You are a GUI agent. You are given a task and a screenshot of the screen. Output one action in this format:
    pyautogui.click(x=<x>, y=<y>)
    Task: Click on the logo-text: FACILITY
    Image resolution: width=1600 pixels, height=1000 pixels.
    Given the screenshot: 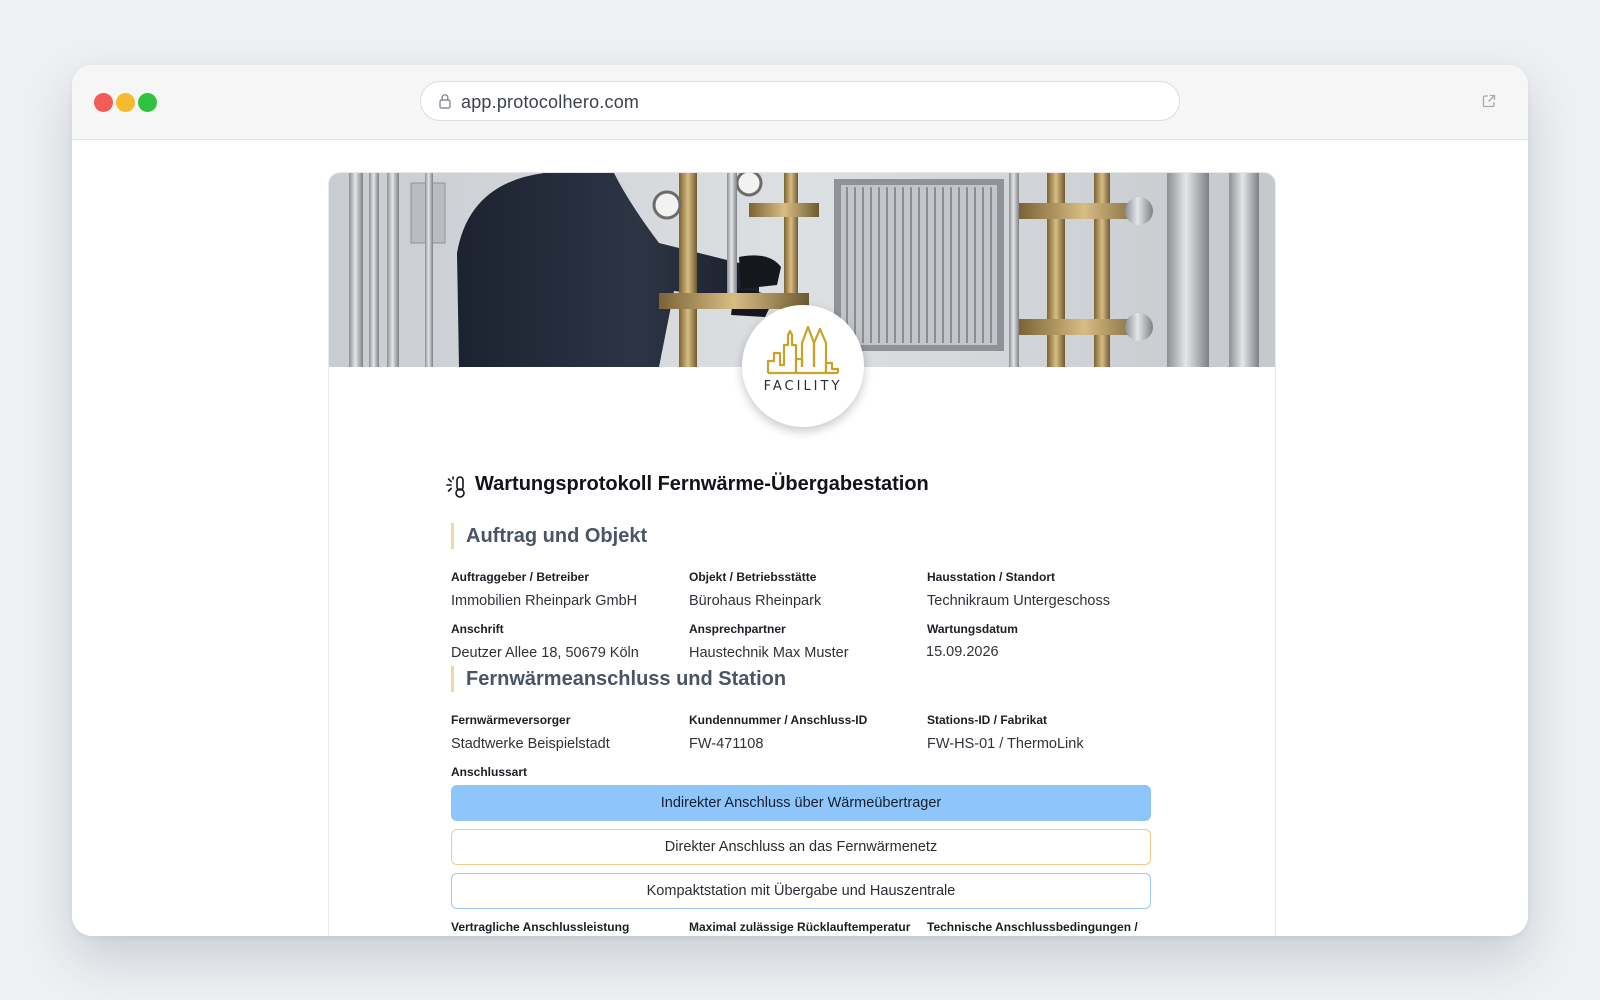 What is the action you would take?
    pyautogui.click(x=803, y=386)
    